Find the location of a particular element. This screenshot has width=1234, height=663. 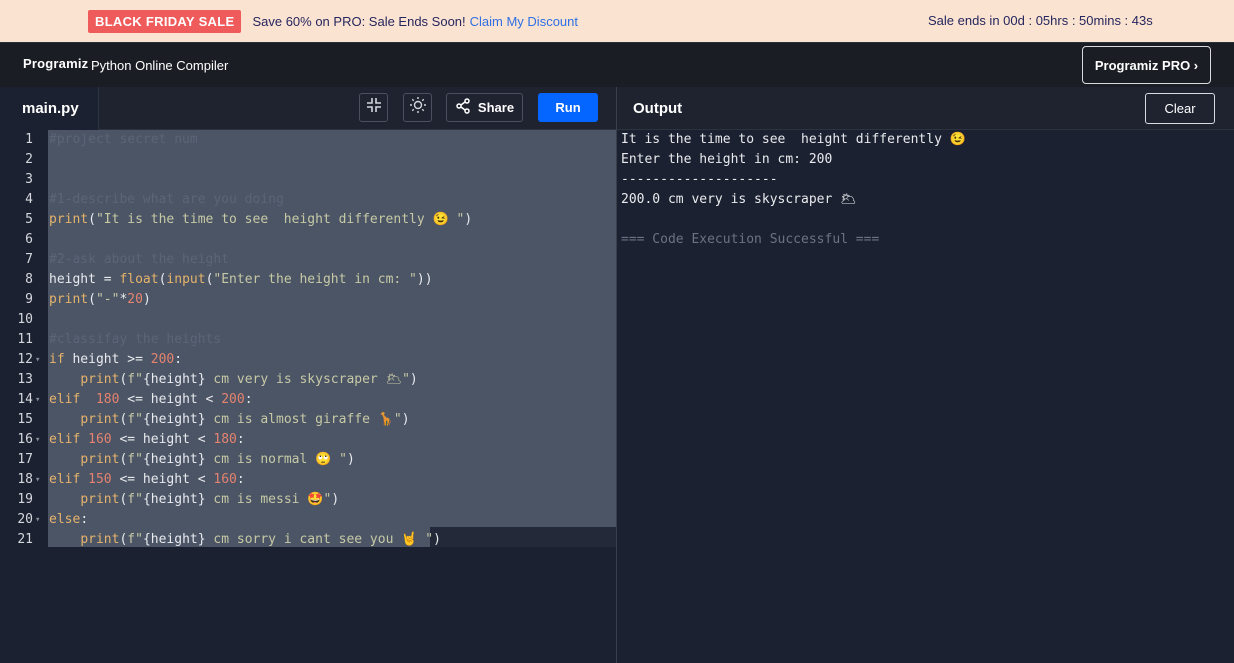

programiz-pro-button: Programiz PRO › is located at coordinates (1146, 65).